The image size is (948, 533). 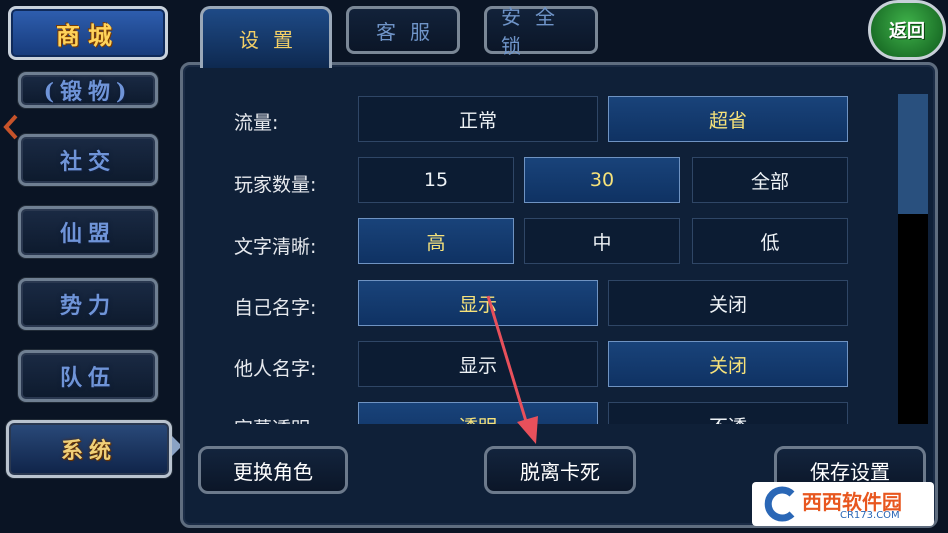 I want to click on row-label-player-count: 玩家数量:, so click(x=275, y=185).